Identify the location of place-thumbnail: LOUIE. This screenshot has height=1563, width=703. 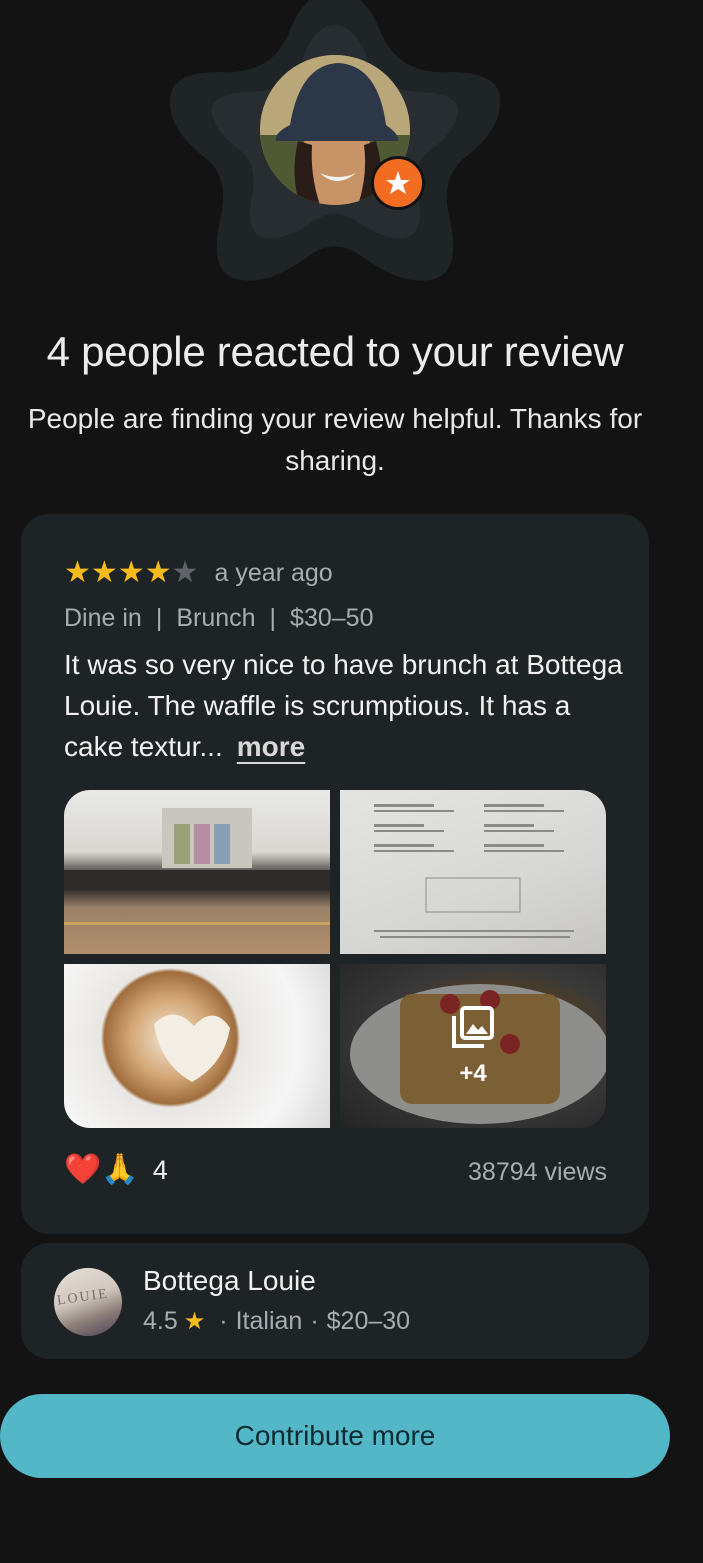
(88, 1302).